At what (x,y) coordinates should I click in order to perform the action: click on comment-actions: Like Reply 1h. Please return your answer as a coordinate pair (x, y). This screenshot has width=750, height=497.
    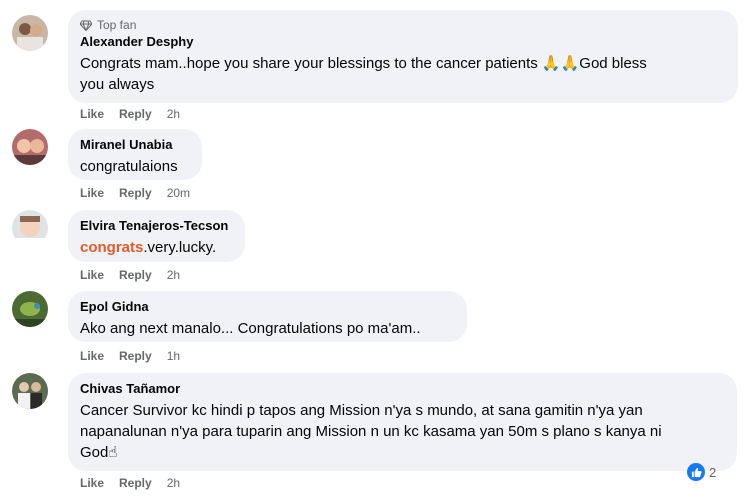
    Looking at the image, I should click on (130, 356).